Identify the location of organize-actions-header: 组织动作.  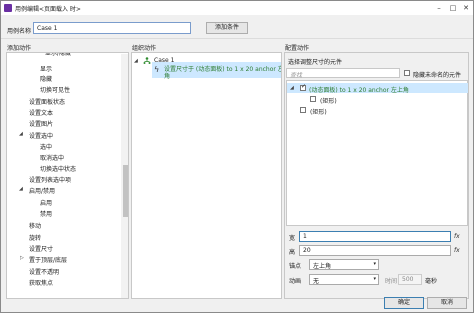
(144, 48).